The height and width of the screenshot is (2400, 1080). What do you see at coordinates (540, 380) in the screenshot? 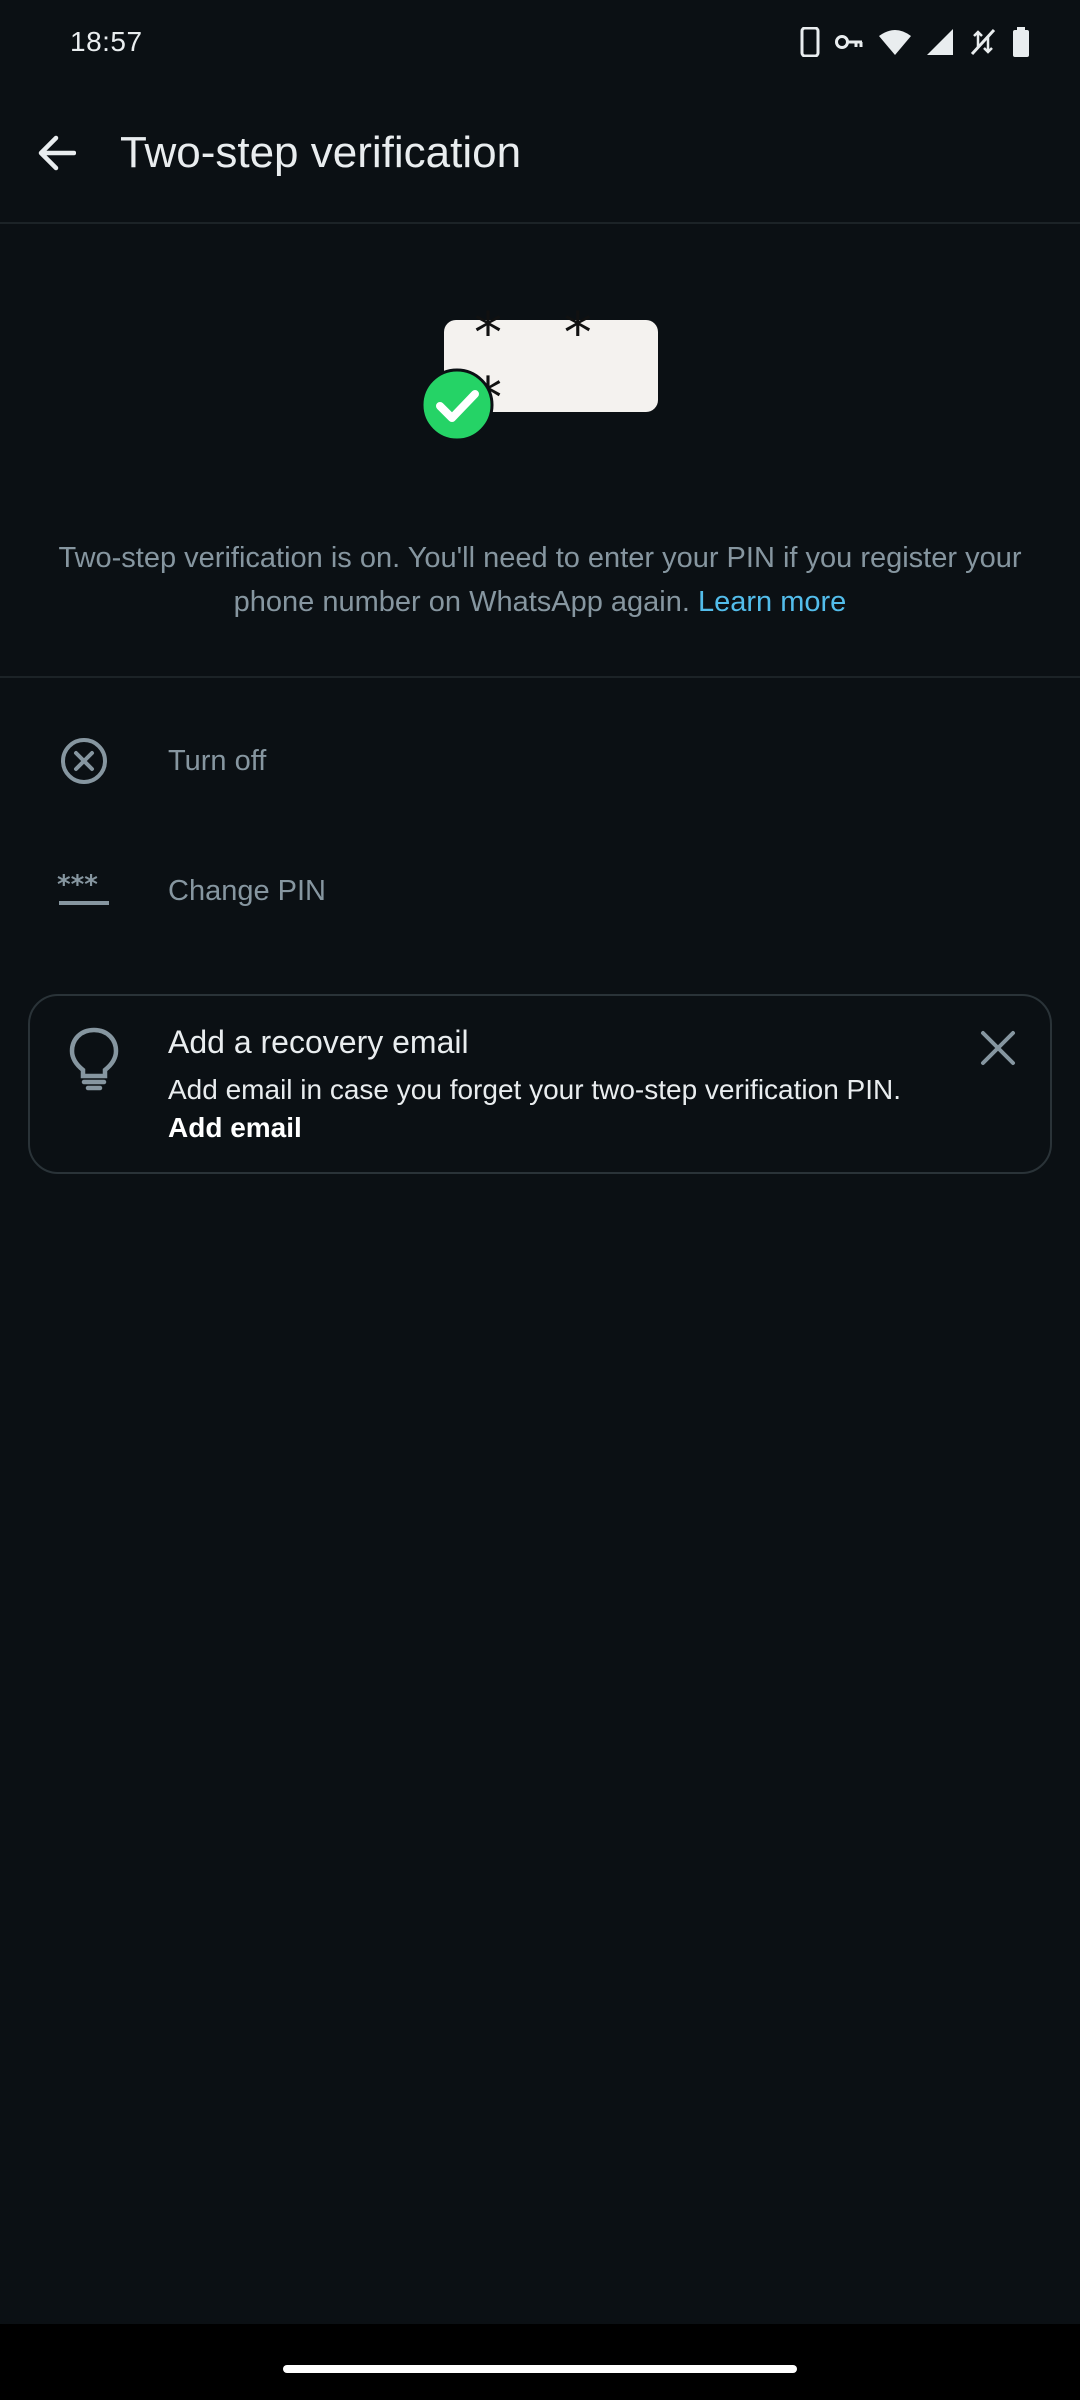
I see `pin-illustration: * * *` at bounding box center [540, 380].